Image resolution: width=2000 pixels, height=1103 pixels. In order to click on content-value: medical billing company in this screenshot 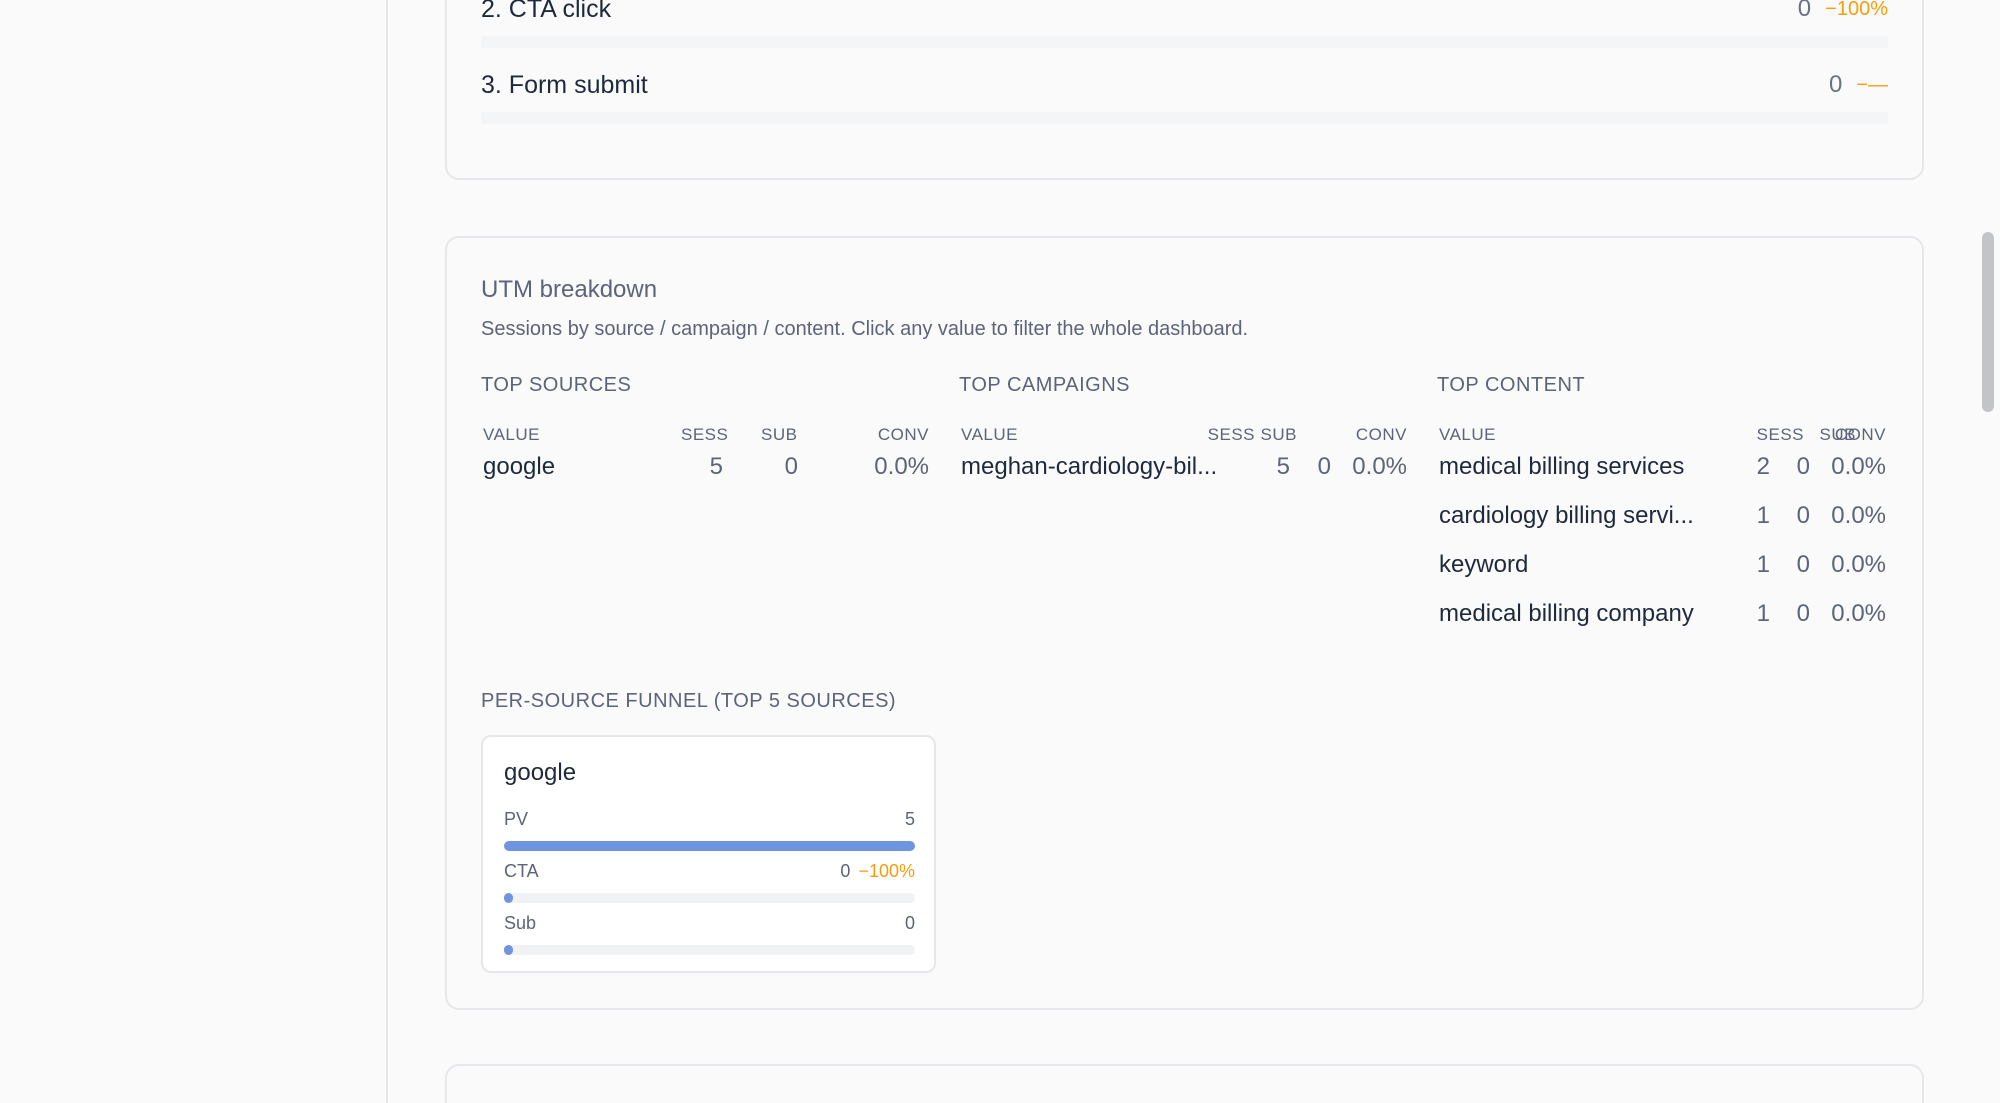, I will do `click(1574, 614)`.